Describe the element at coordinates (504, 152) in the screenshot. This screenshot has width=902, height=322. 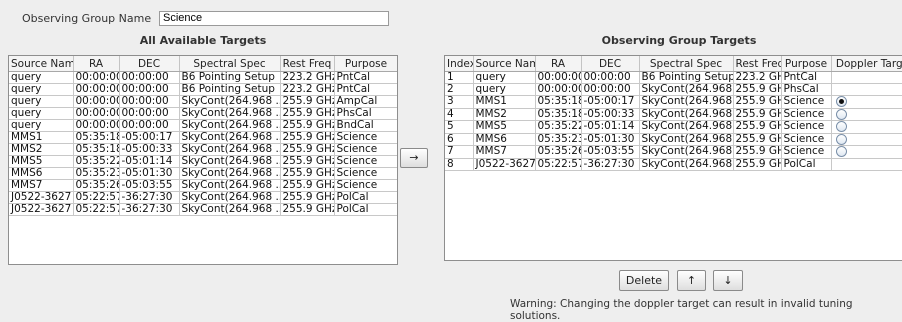
I see `table-cell: MMS7` at that location.